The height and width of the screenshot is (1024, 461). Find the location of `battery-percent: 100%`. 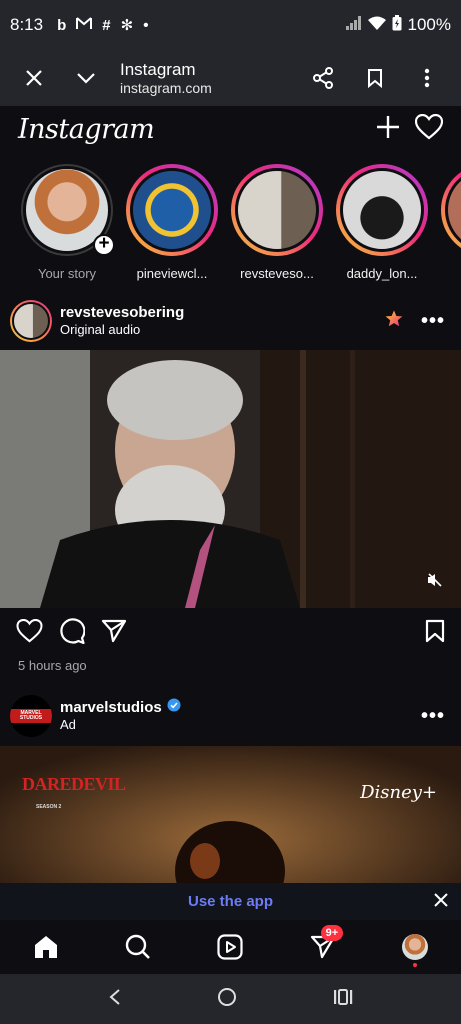

battery-percent: 100% is located at coordinates (429, 24).